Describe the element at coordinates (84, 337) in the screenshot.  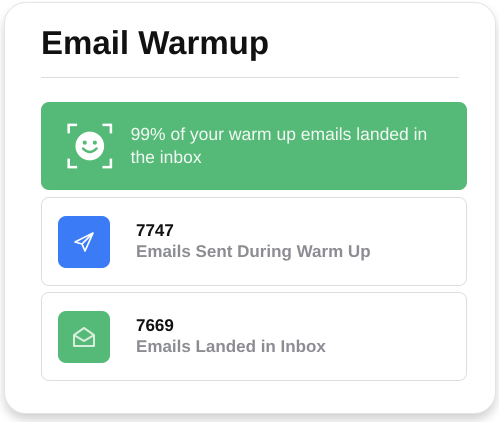
I see `open-envelope-icon` at that location.